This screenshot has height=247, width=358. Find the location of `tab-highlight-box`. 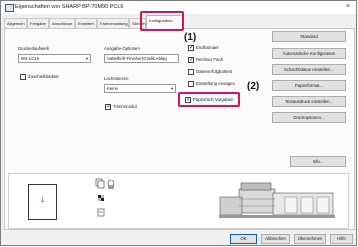

tab-highlight-box is located at coordinates (162, 21).